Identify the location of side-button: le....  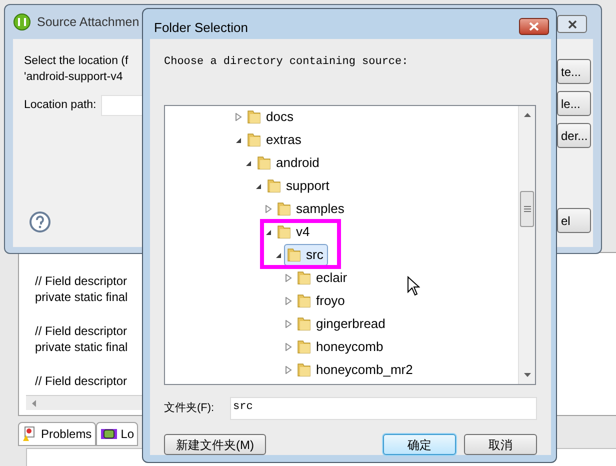
(574, 103).